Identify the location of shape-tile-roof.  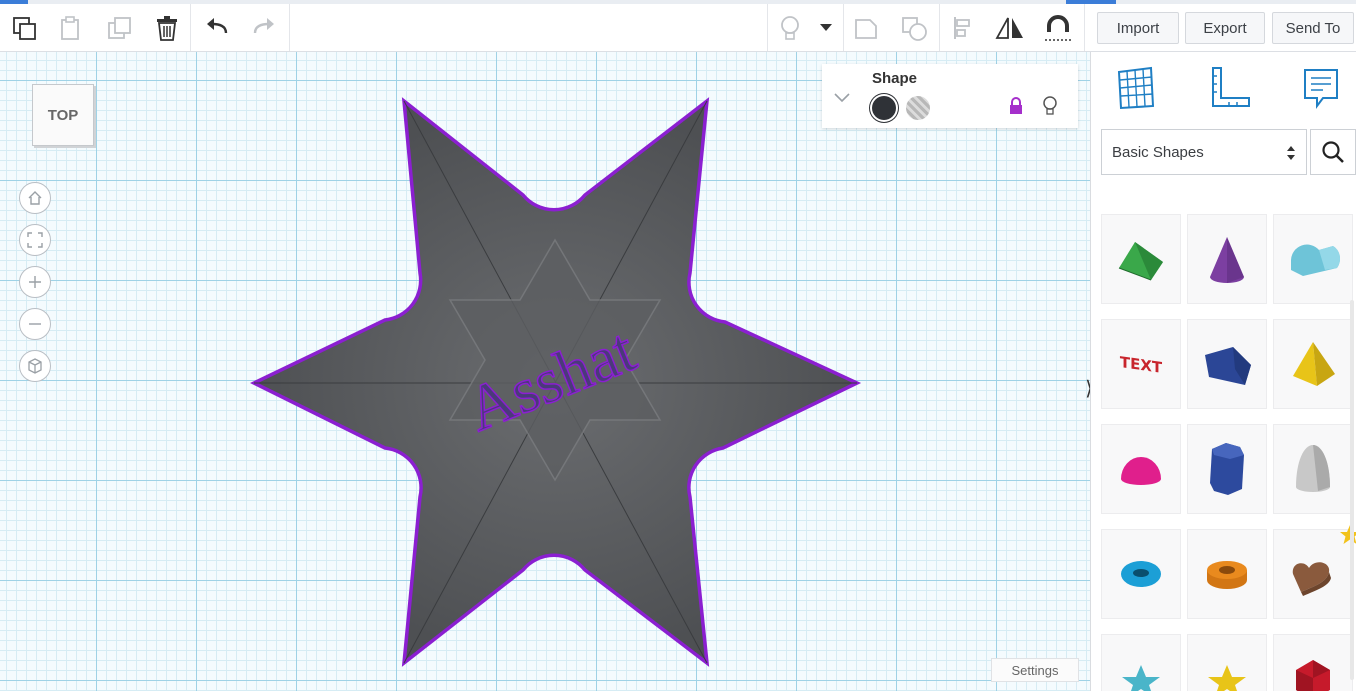
(1141, 259).